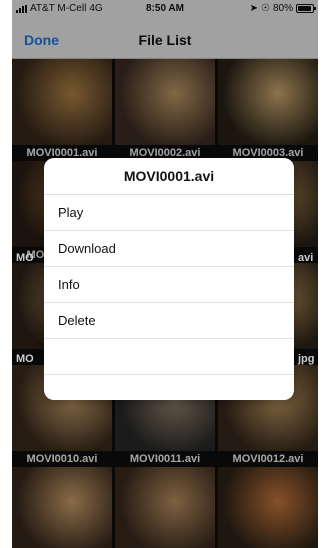 This screenshot has width=326, height=548. What do you see at coordinates (169, 321) in the screenshot?
I see `delete-option: Delete` at bounding box center [169, 321].